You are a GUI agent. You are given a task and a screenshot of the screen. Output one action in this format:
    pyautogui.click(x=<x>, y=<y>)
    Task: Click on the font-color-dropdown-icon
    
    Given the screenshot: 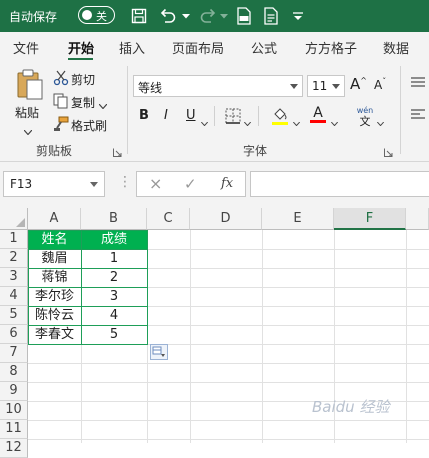 What is the action you would take?
    pyautogui.click(x=334, y=122)
    